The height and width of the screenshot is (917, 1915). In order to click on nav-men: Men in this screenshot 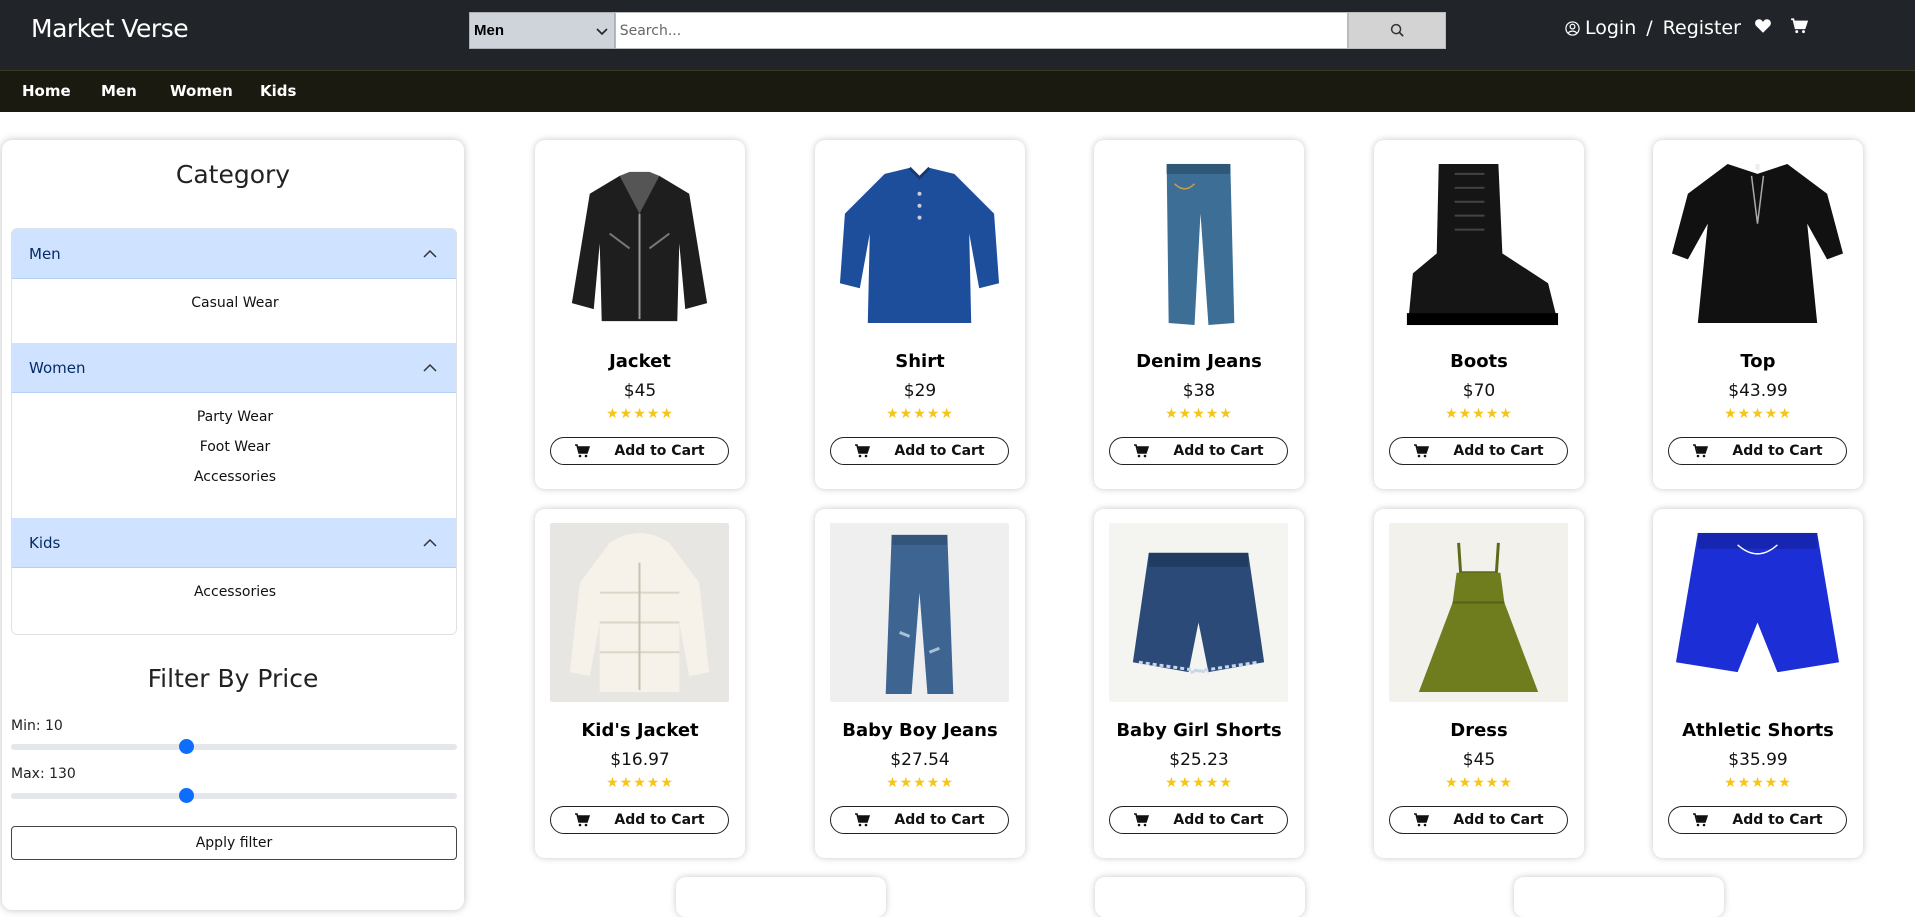, I will do `click(119, 91)`.